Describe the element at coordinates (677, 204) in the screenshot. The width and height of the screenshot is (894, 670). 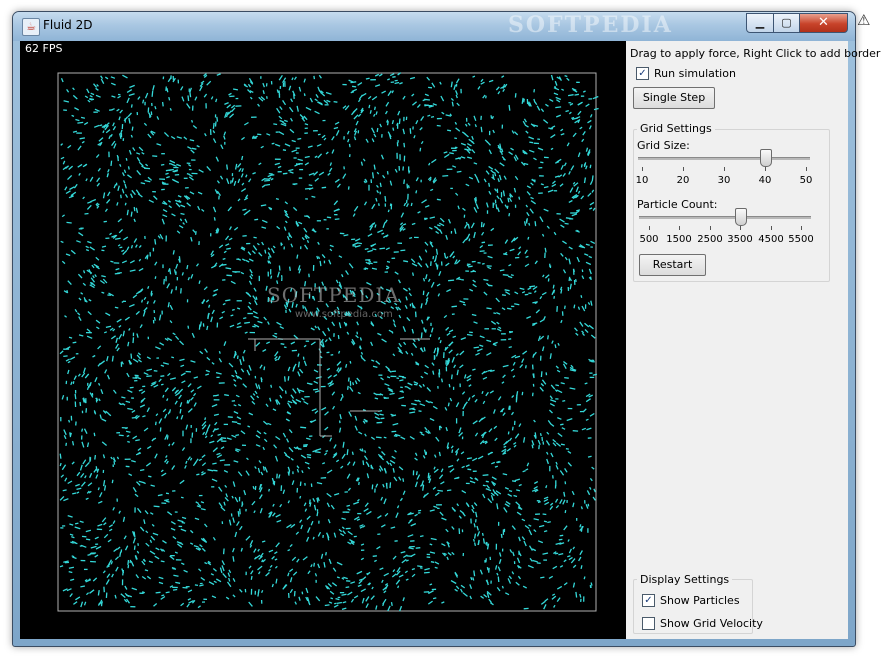
I see `particle-count-label: Particle Count:` at that location.